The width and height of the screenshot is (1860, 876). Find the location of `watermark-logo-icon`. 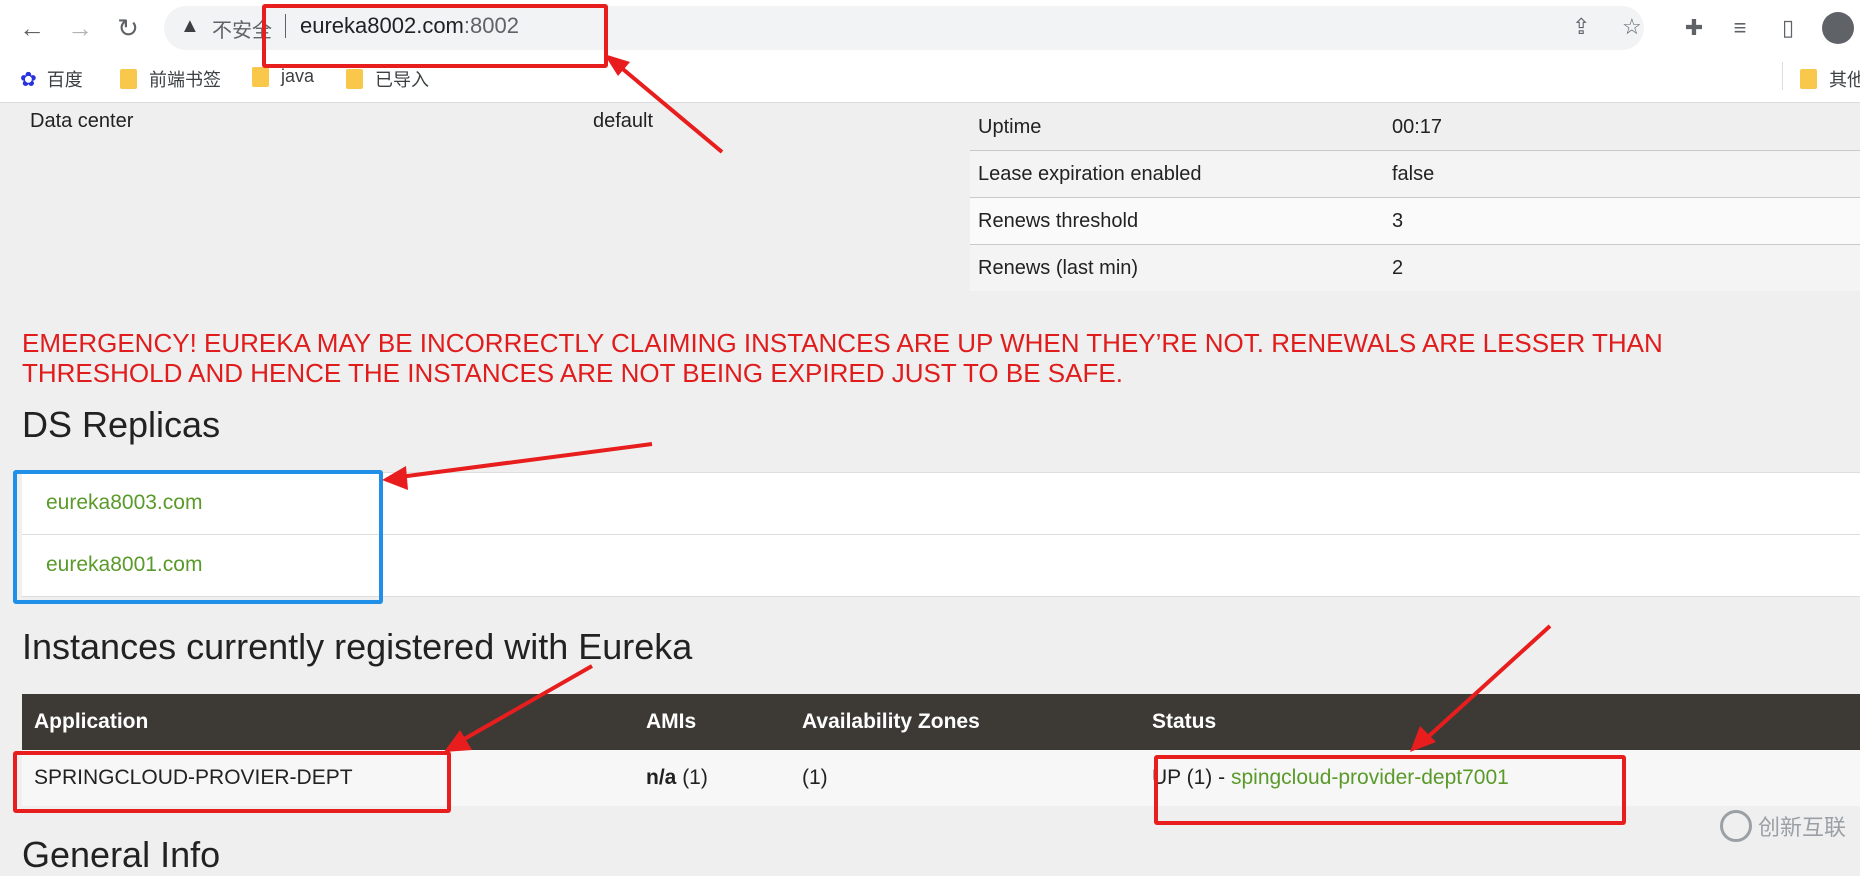

watermark-logo-icon is located at coordinates (1736, 826).